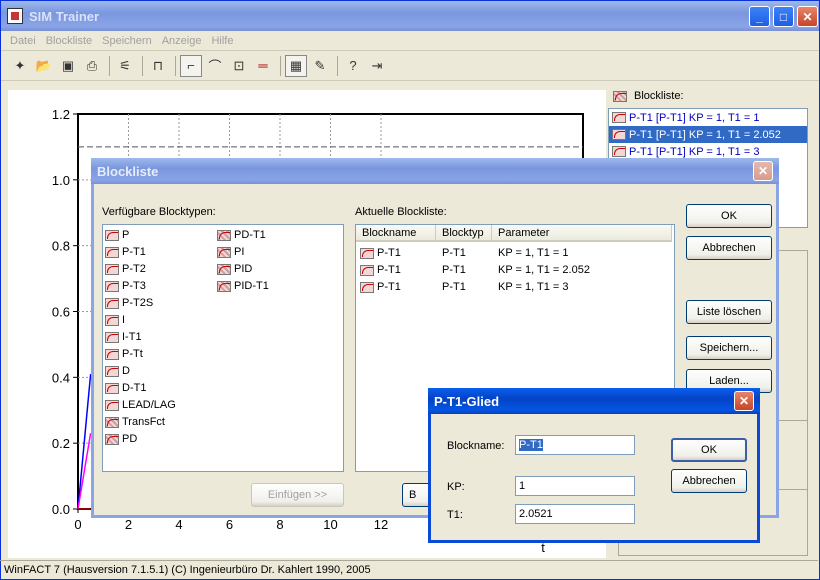 Image resolution: width=820 pixels, height=580 pixels. Describe the element at coordinates (124, 320) in the screenshot. I see `block-type-label: I` at that location.